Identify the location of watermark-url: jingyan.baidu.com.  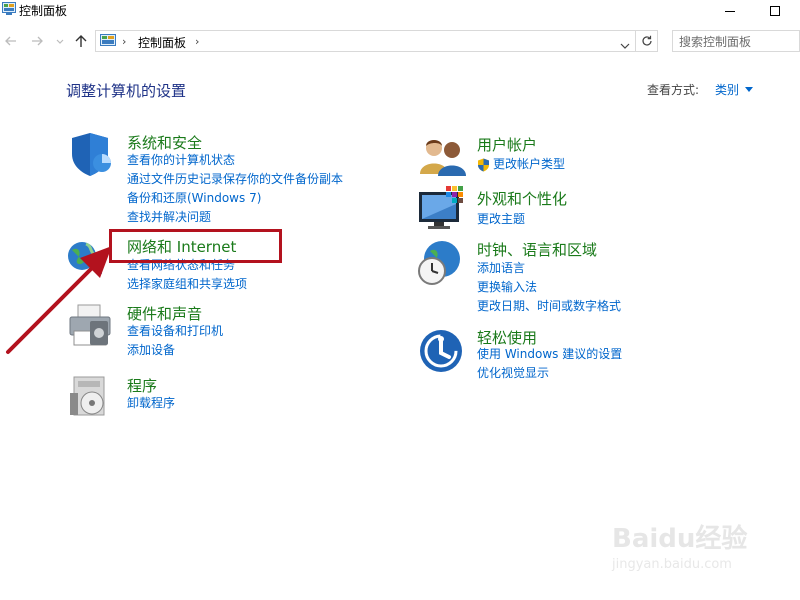
(672, 564).